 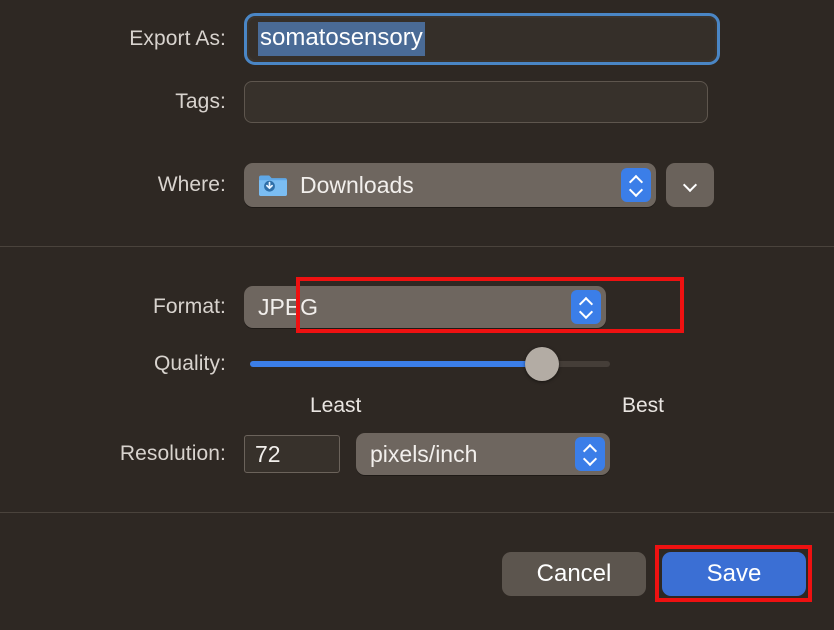 I want to click on where-expand-button, so click(x=690, y=185).